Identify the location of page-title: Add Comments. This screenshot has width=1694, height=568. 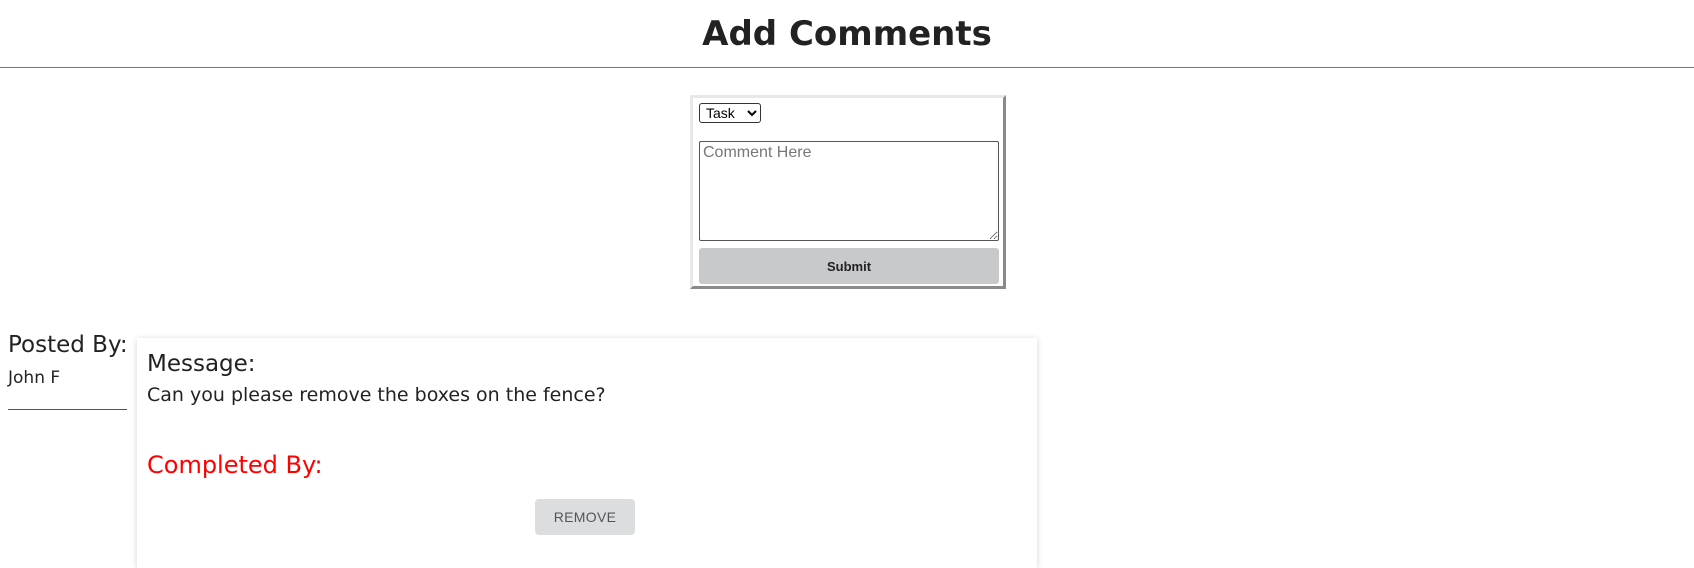
(847, 34).